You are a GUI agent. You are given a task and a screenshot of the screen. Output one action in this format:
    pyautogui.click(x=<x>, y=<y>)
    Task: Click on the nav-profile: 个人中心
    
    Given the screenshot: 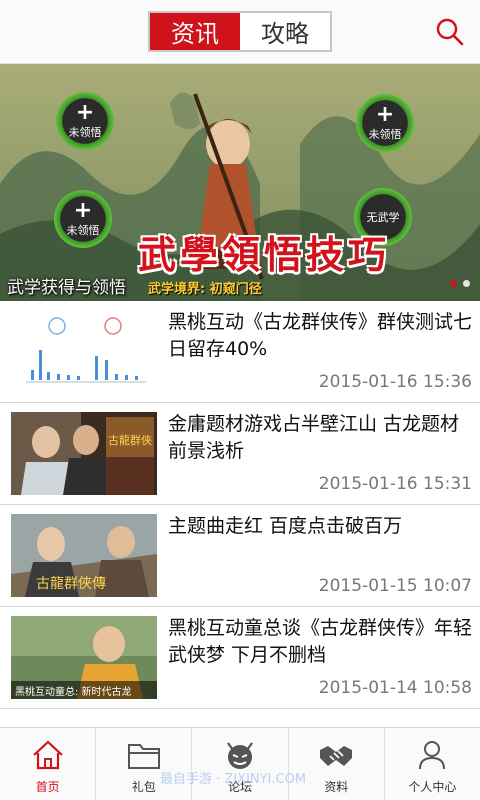 What is the action you would take?
    pyautogui.click(x=432, y=764)
    